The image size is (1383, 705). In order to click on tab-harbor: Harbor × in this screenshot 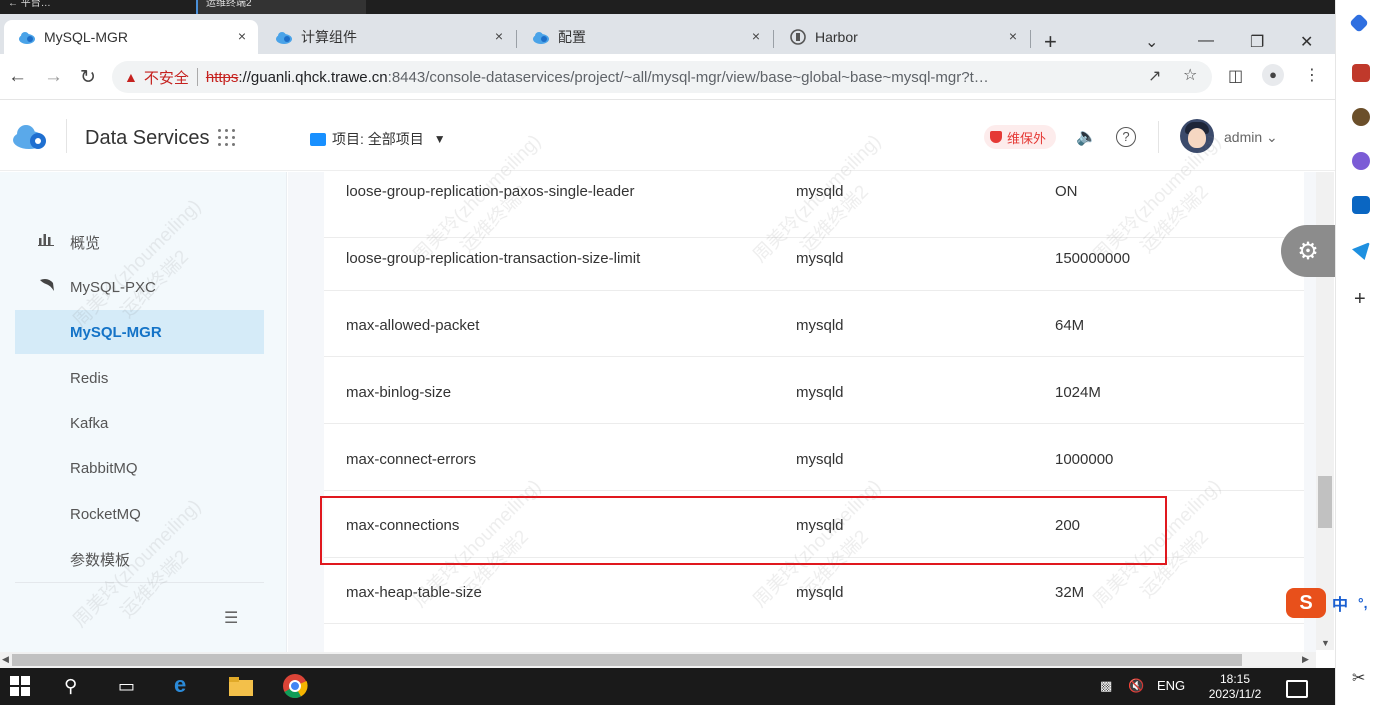, I will do `click(902, 37)`.